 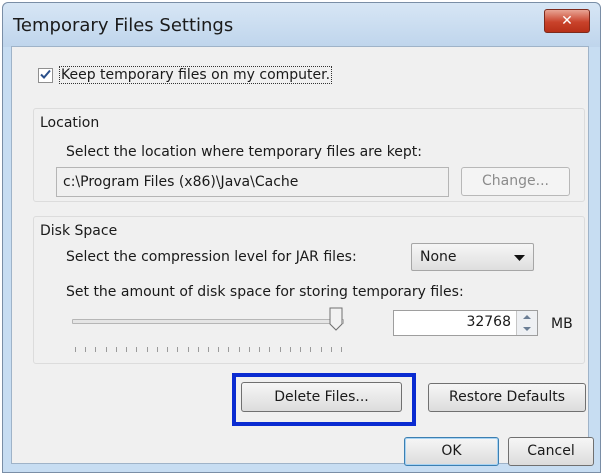 I want to click on disk-space-group-title: Disk Space, so click(x=79, y=231).